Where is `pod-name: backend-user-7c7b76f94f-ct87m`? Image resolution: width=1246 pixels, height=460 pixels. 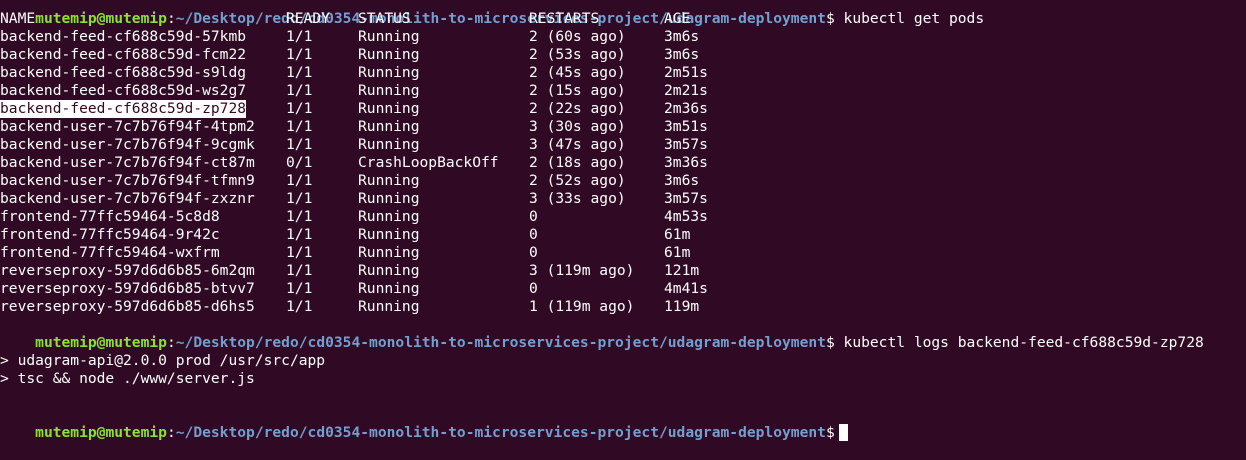
pod-name: backend-user-7c7b76f94f-ct87m is located at coordinates (127, 162).